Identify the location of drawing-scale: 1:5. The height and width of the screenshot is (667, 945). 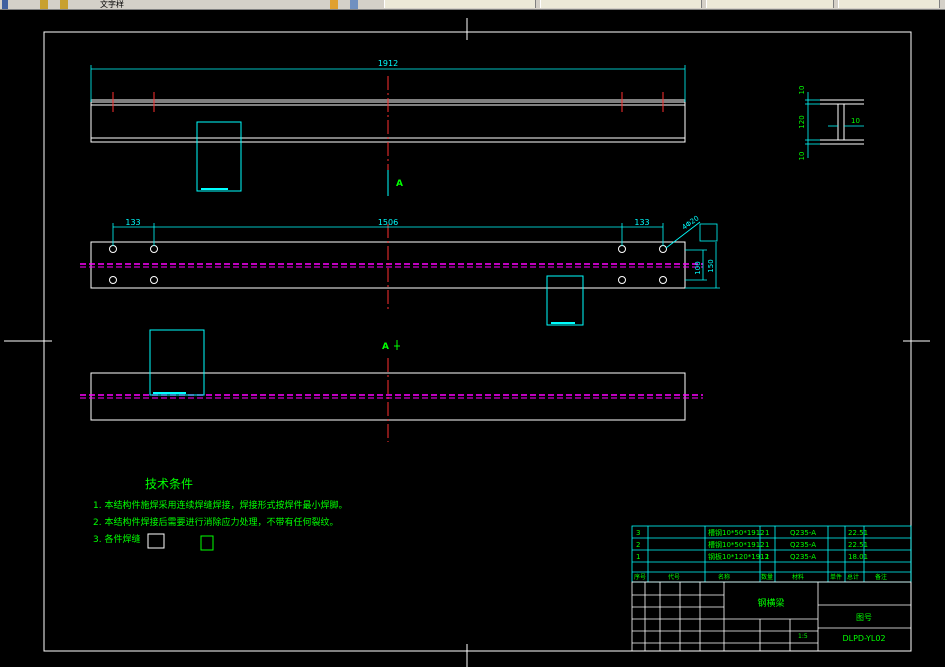
(803, 636).